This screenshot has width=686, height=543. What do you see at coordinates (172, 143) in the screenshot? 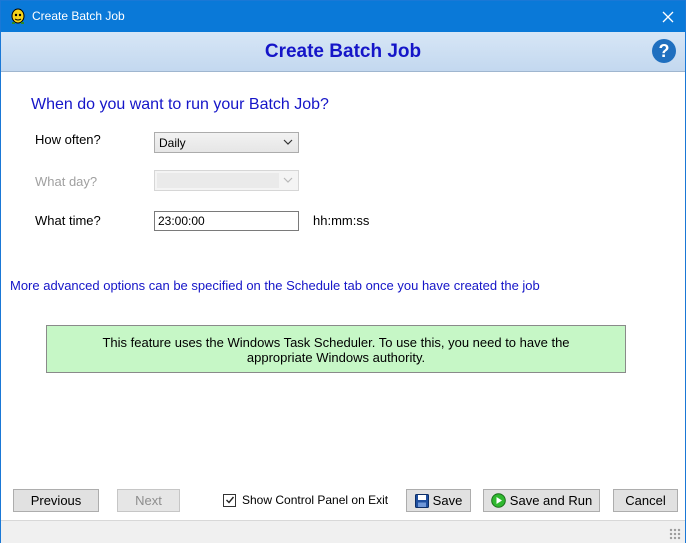
I see `how-often-value: Daily` at bounding box center [172, 143].